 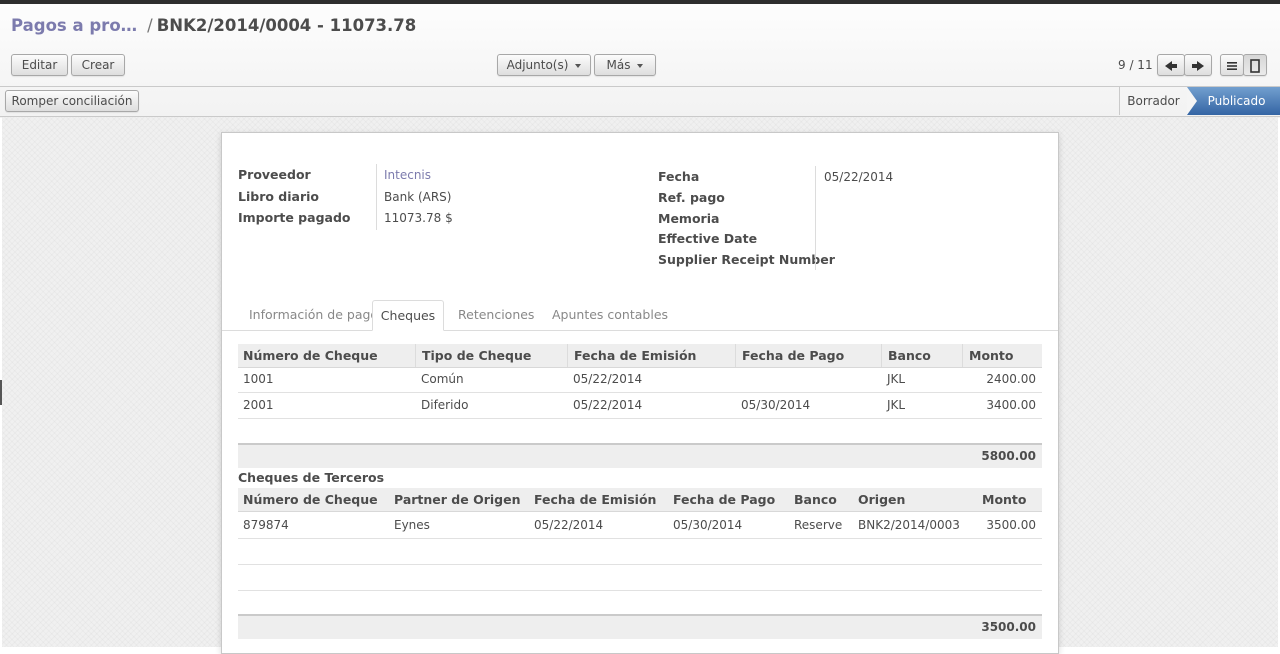 I want to click on attachments-dropdown: Adjunto(s), so click(x=544, y=65).